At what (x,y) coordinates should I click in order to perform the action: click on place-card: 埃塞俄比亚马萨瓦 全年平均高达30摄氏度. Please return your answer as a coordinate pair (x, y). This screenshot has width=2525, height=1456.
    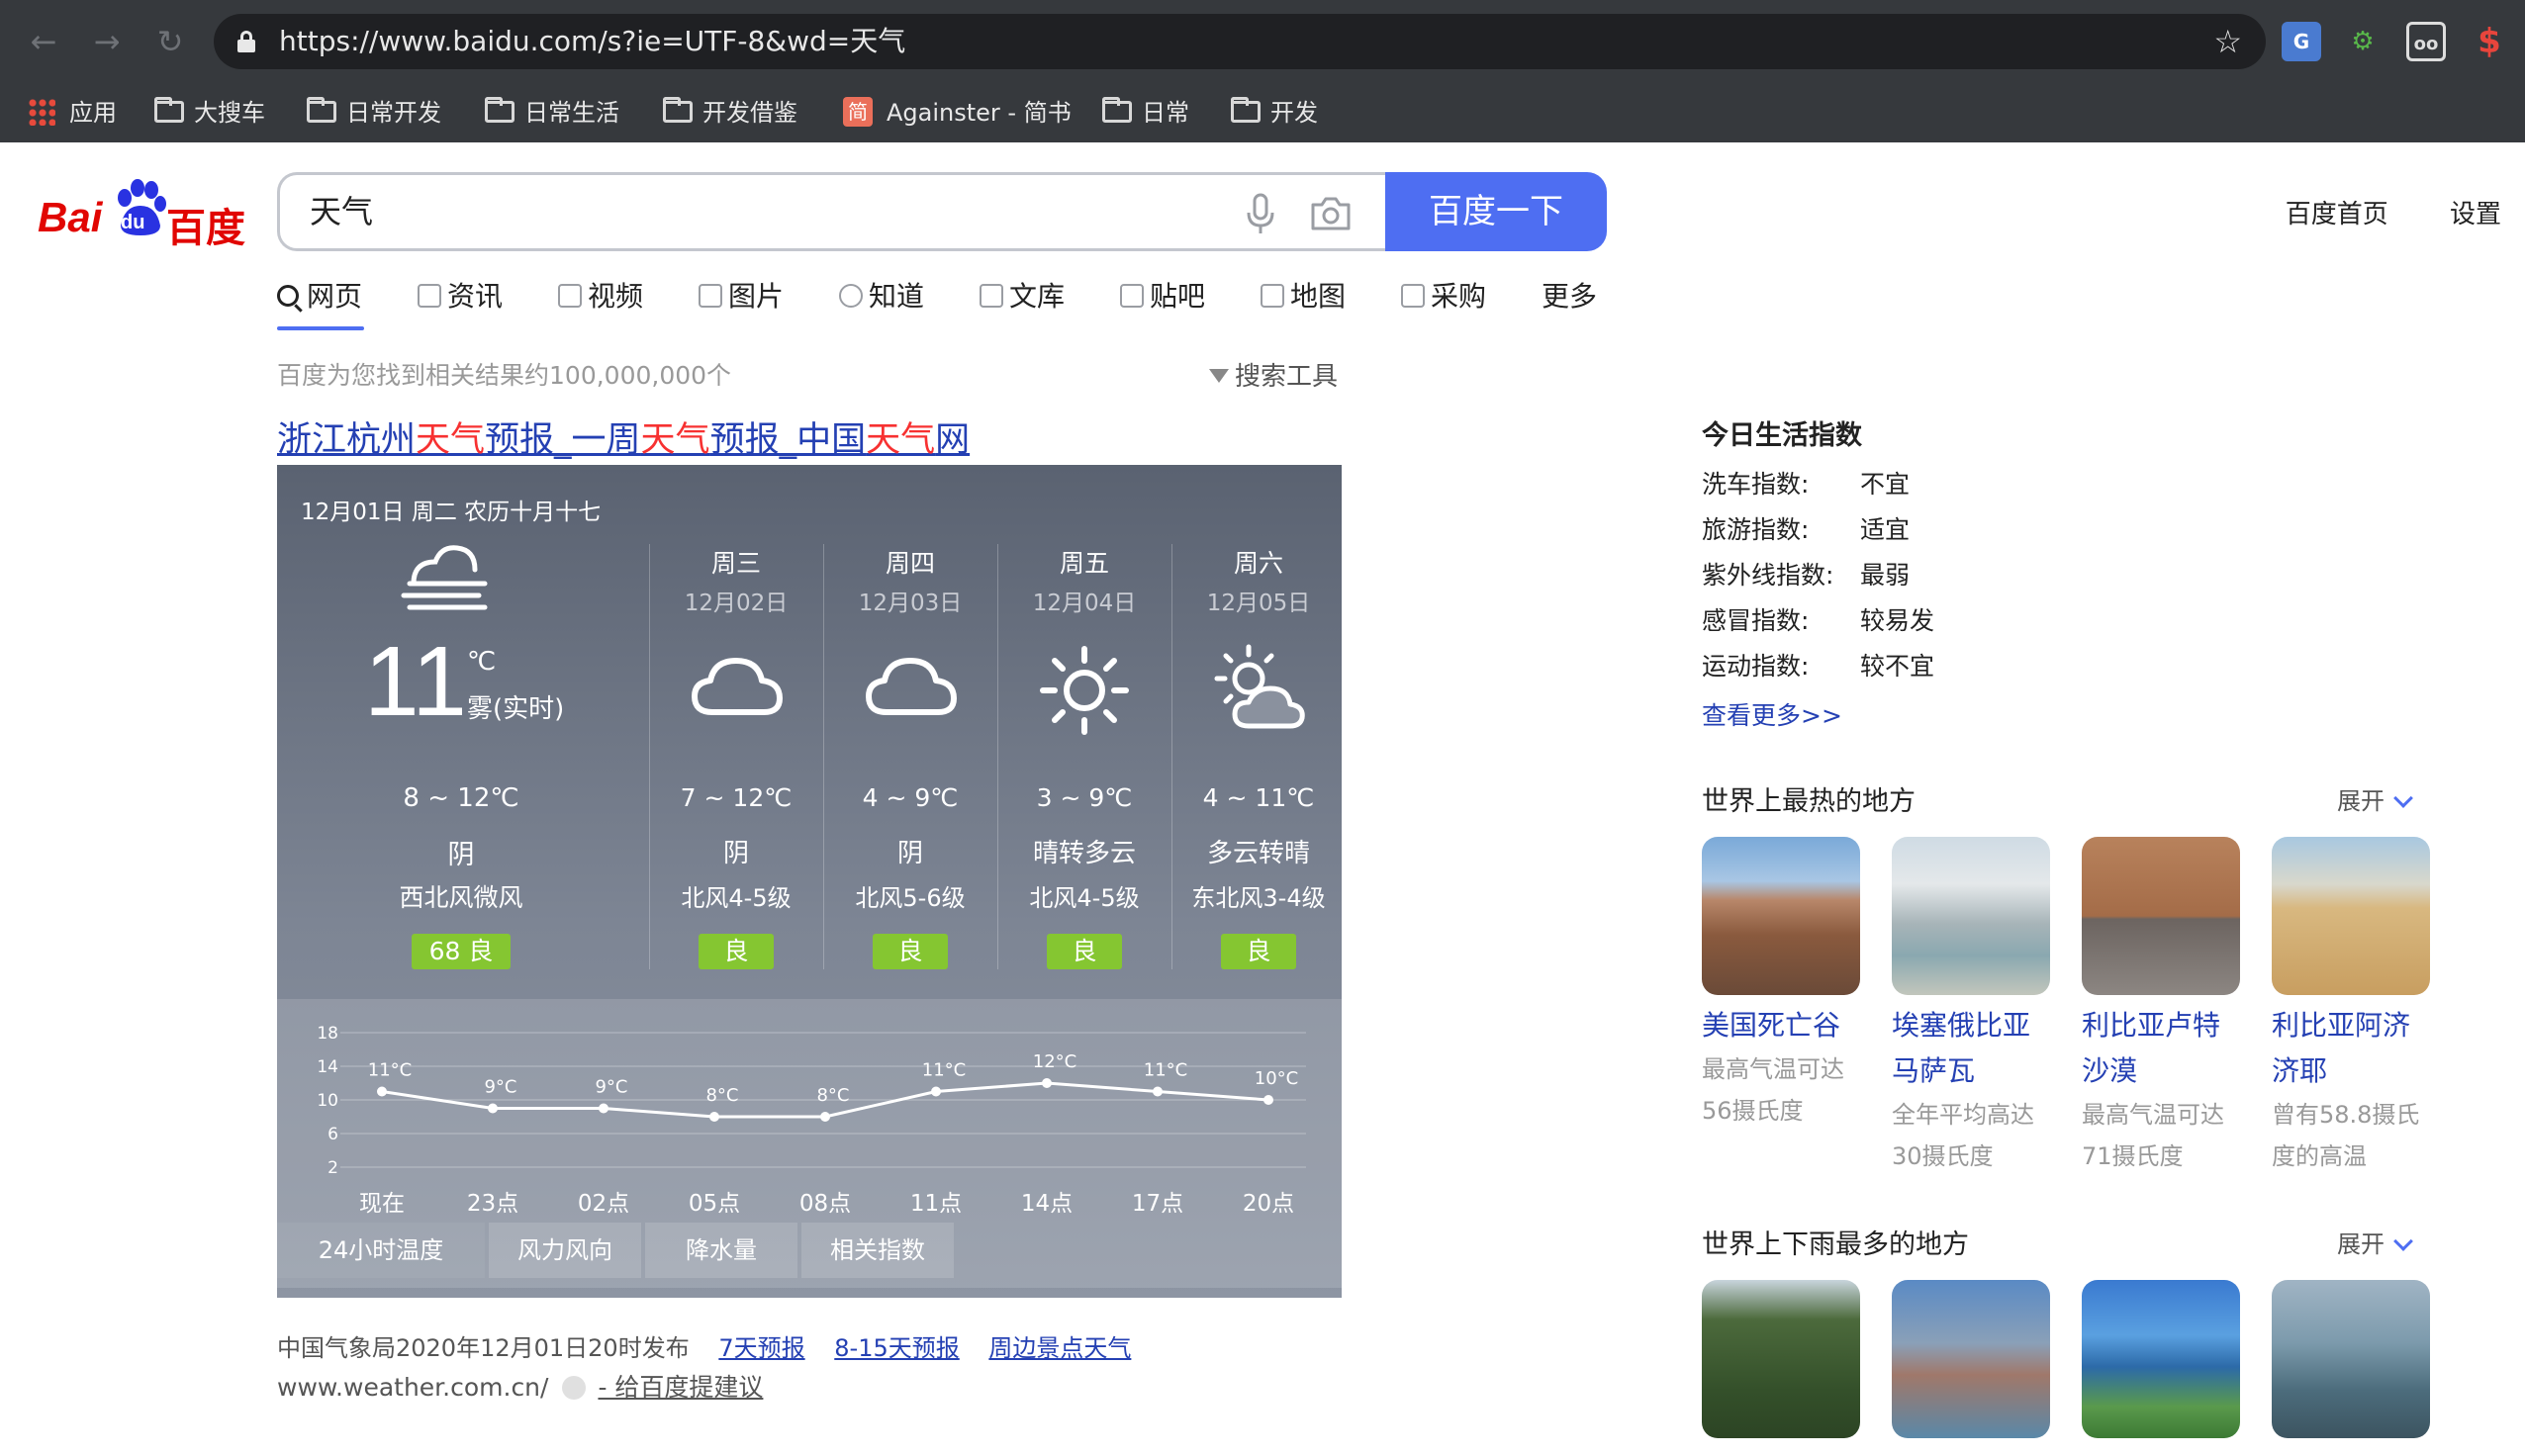
    Looking at the image, I should click on (1971, 1007).